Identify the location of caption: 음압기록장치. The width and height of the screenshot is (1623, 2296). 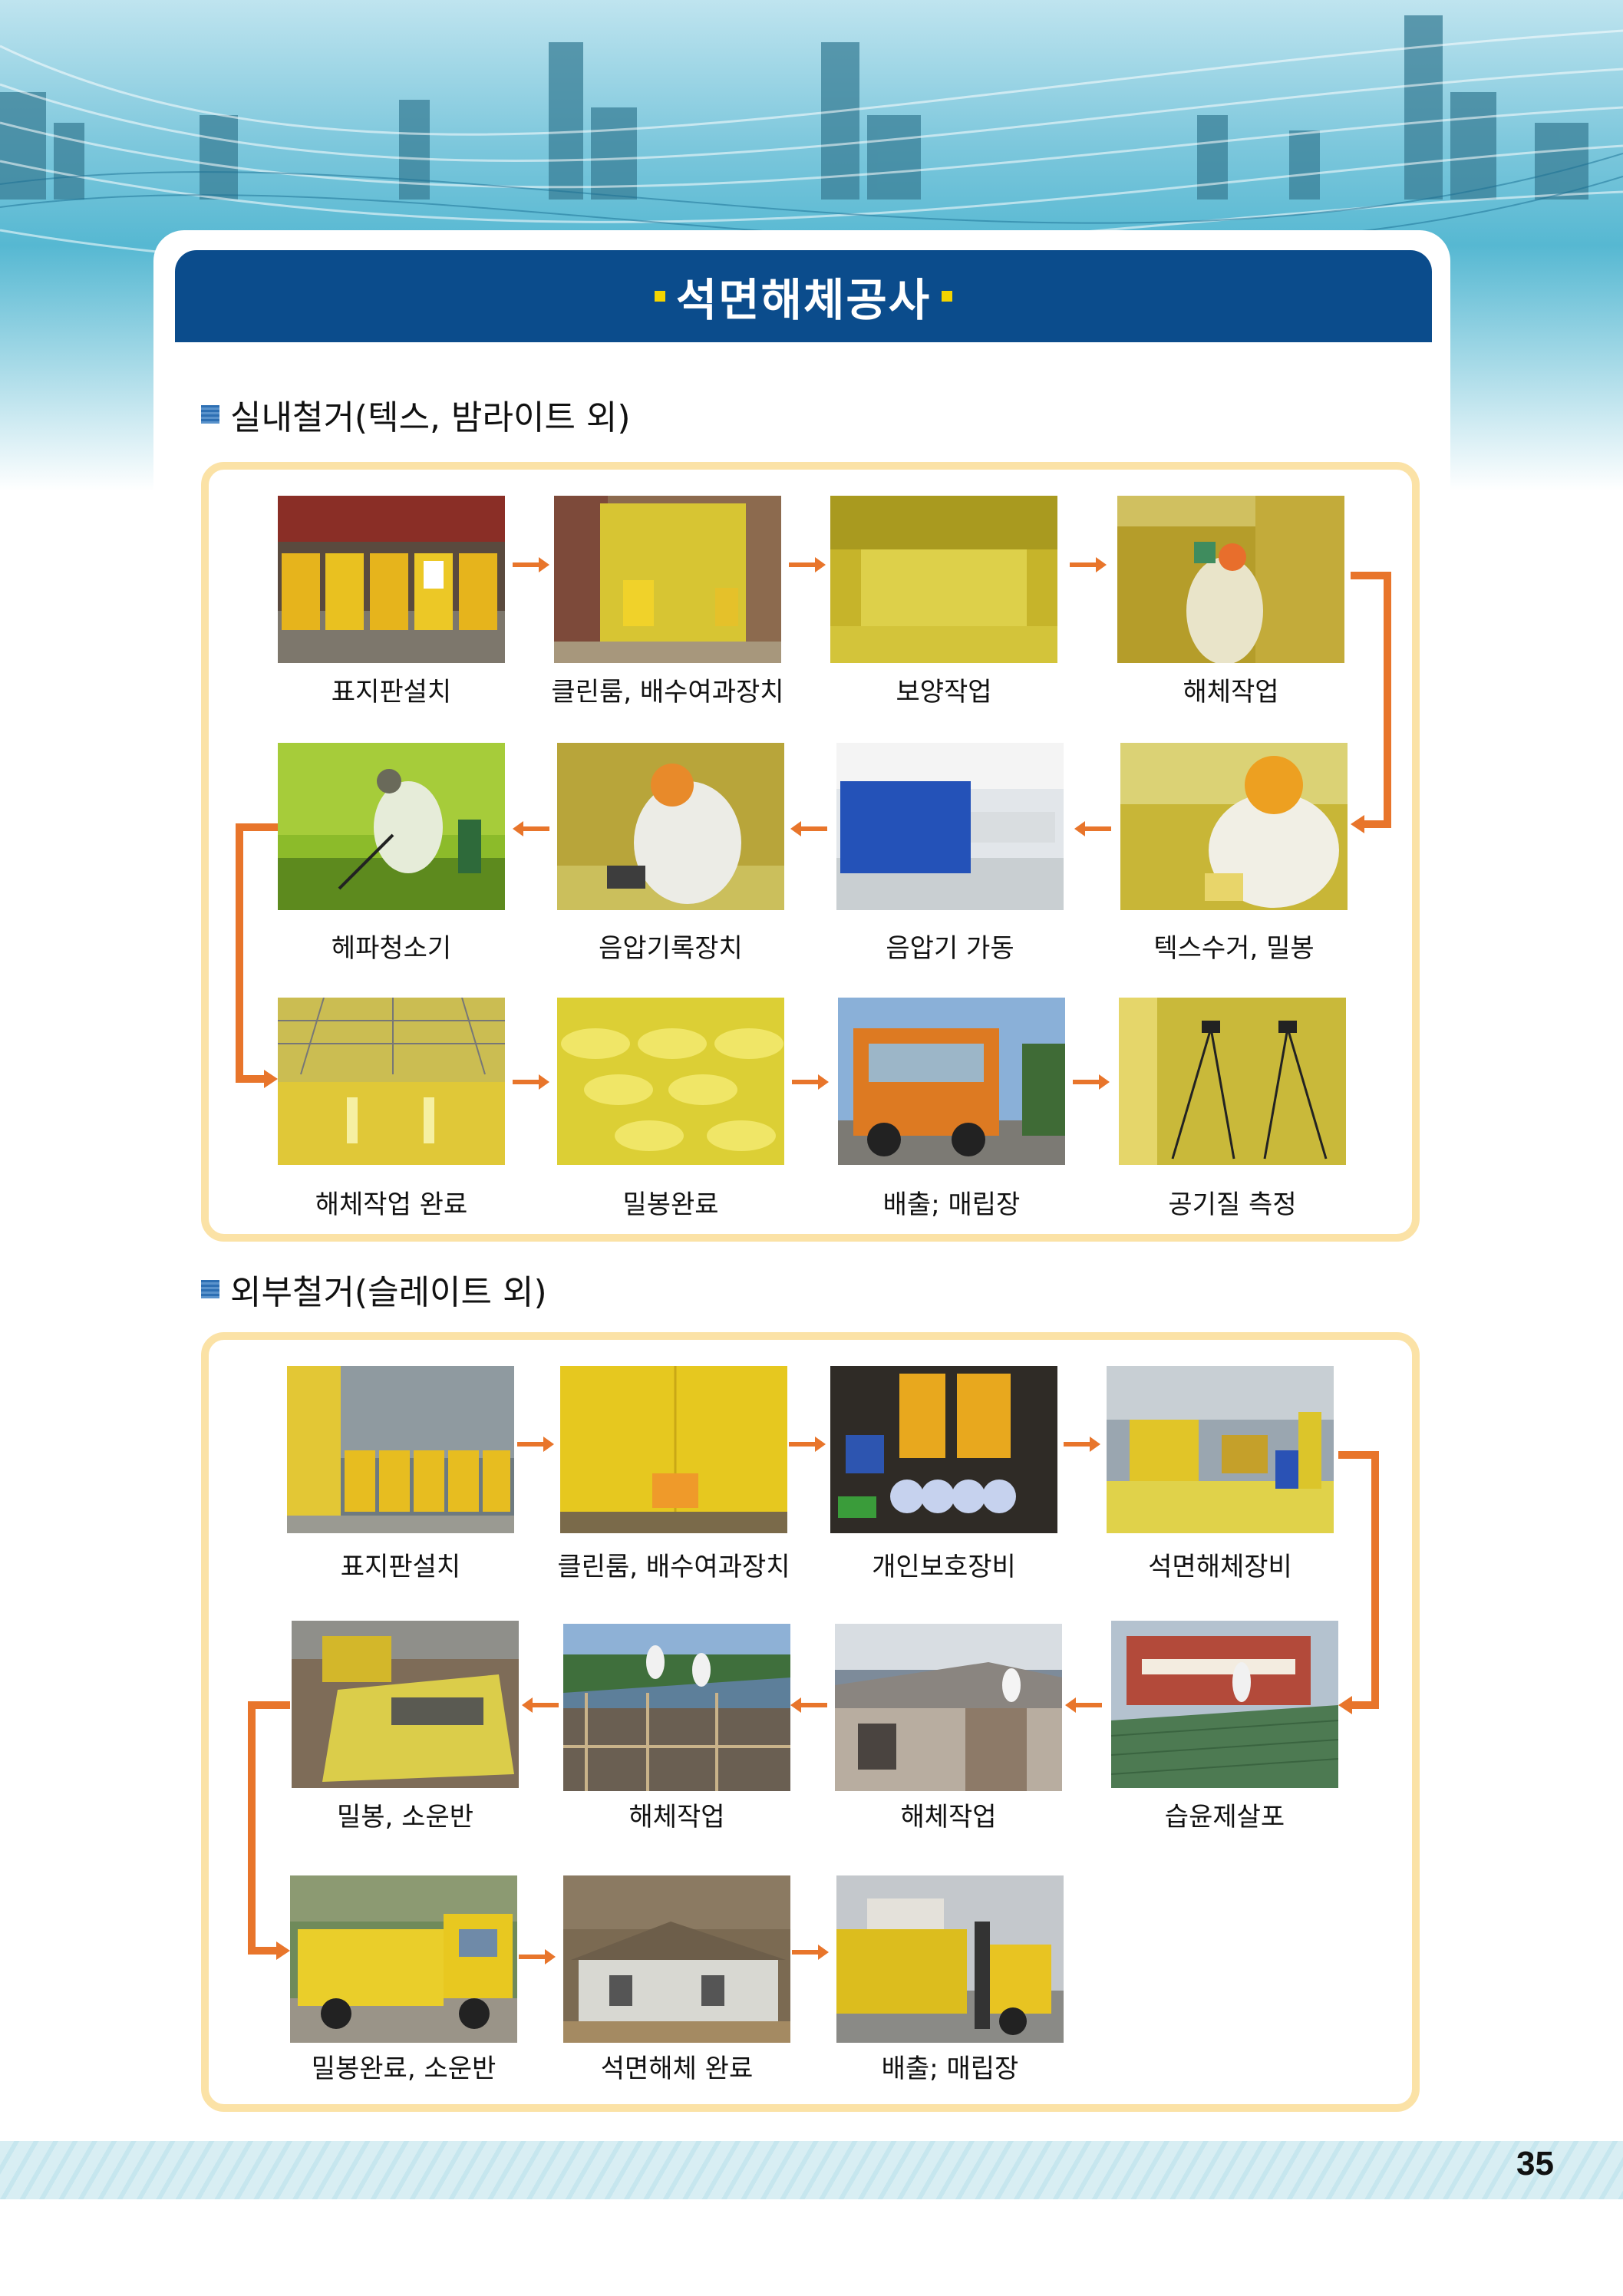
(671, 948).